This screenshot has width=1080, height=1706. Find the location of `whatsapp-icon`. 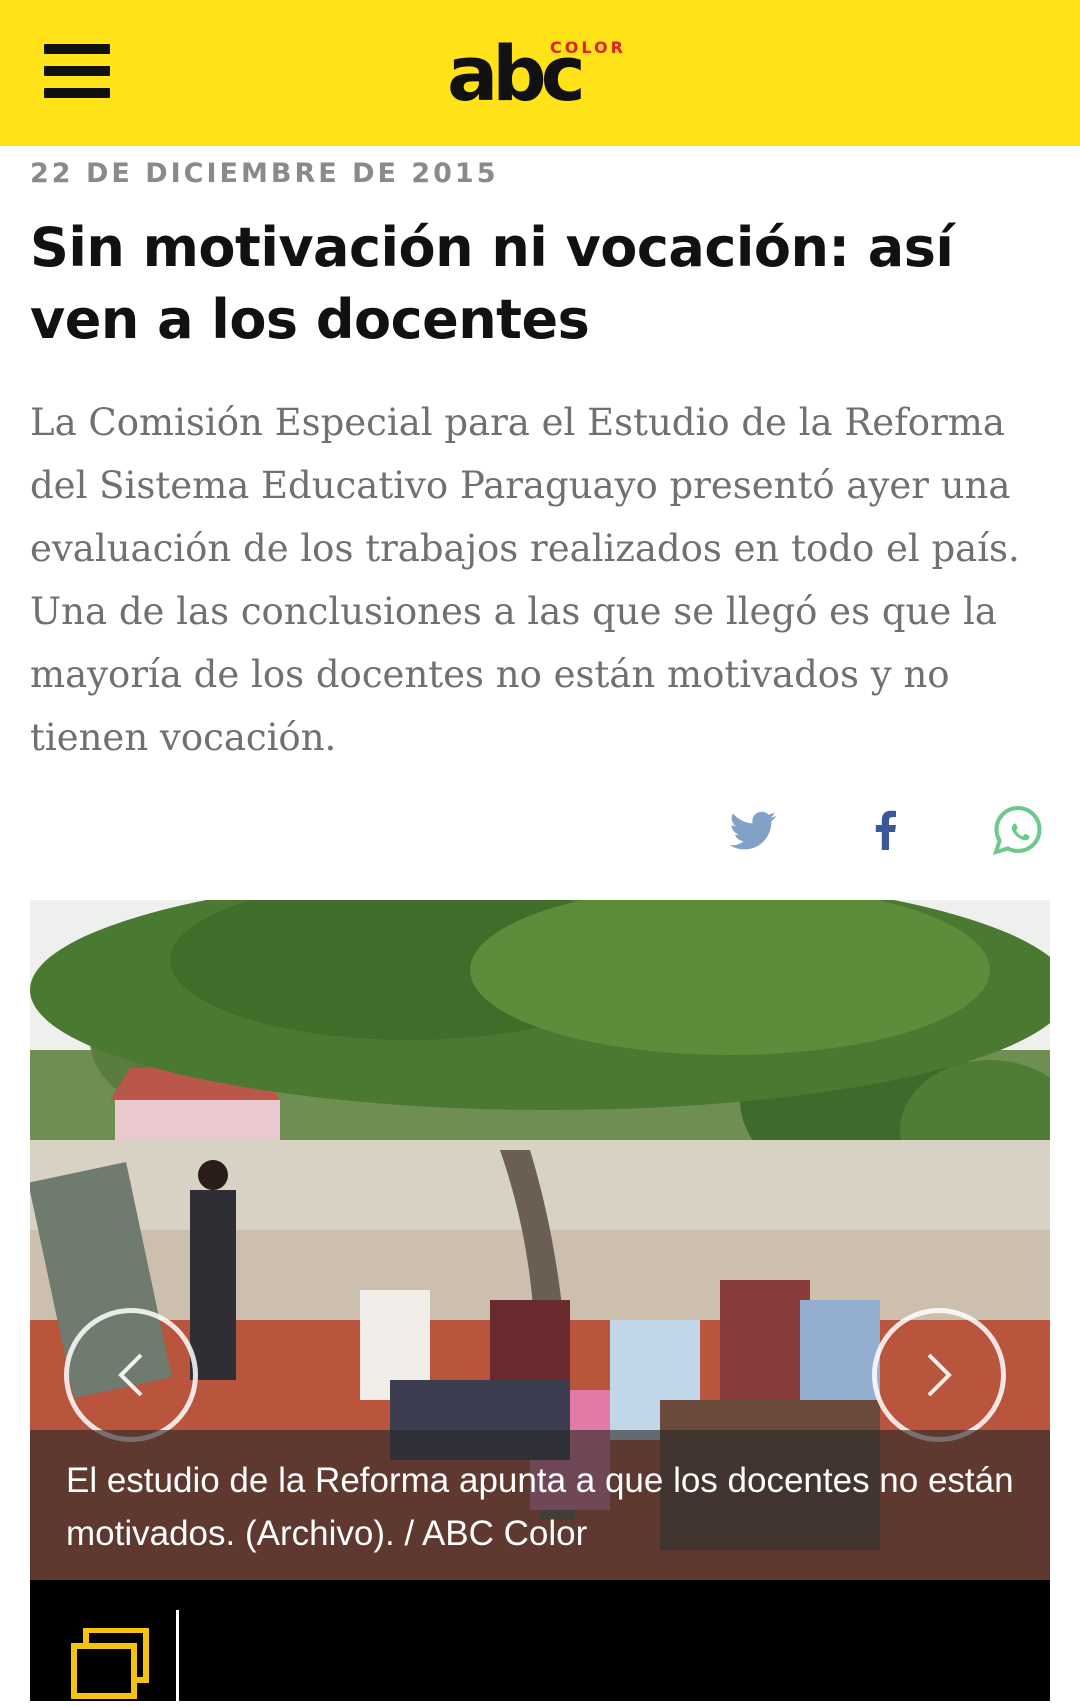

whatsapp-icon is located at coordinates (1017, 830).